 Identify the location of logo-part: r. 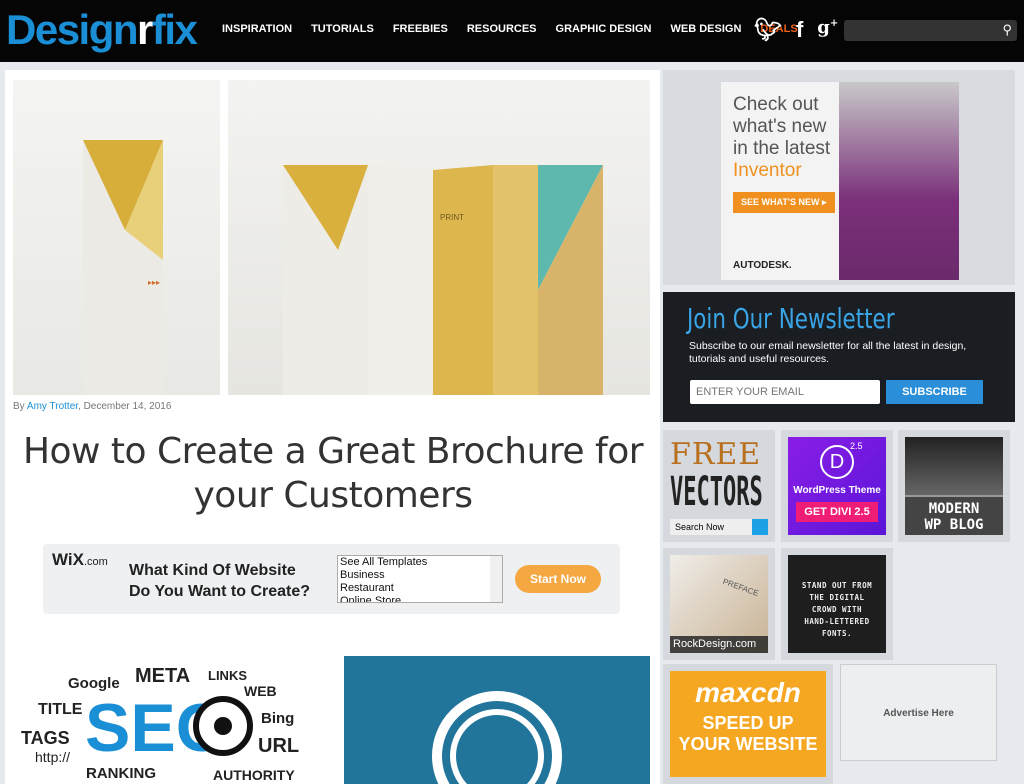
(145, 29).